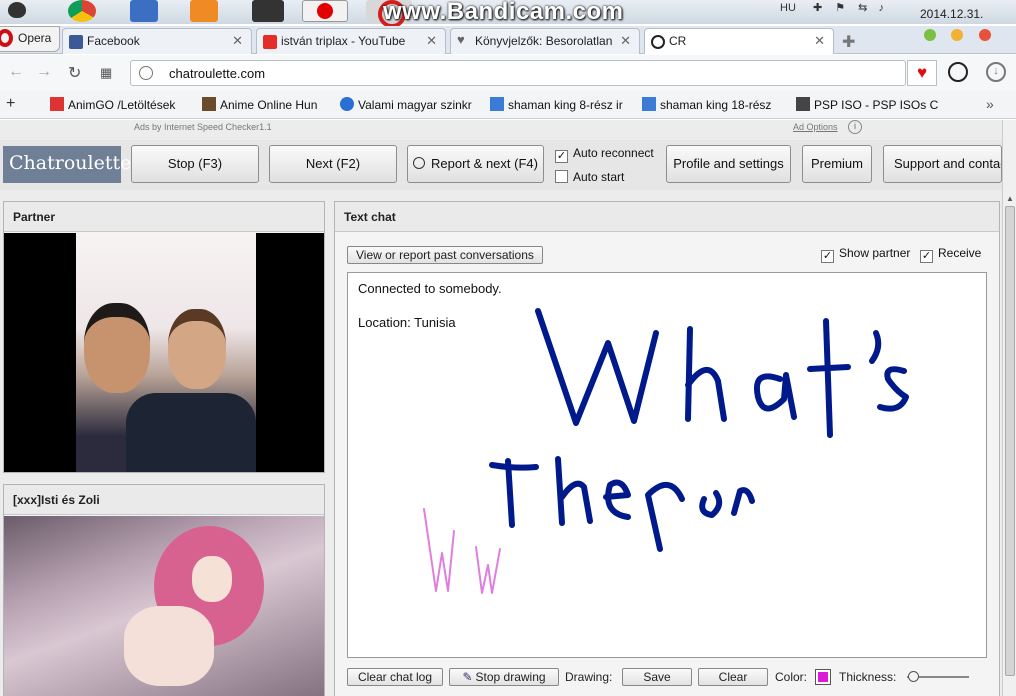 The width and height of the screenshot is (1016, 696). Describe the element at coordinates (913, 676) in the screenshot. I see `thickness-slider-thumb` at that location.